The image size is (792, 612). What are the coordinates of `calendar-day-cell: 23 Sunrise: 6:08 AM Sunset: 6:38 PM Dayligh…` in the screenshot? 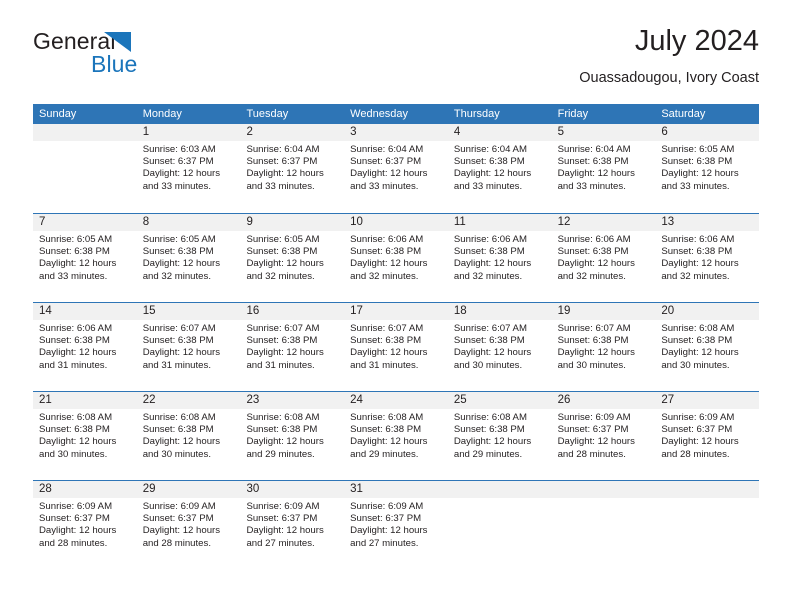 It's located at (292, 436).